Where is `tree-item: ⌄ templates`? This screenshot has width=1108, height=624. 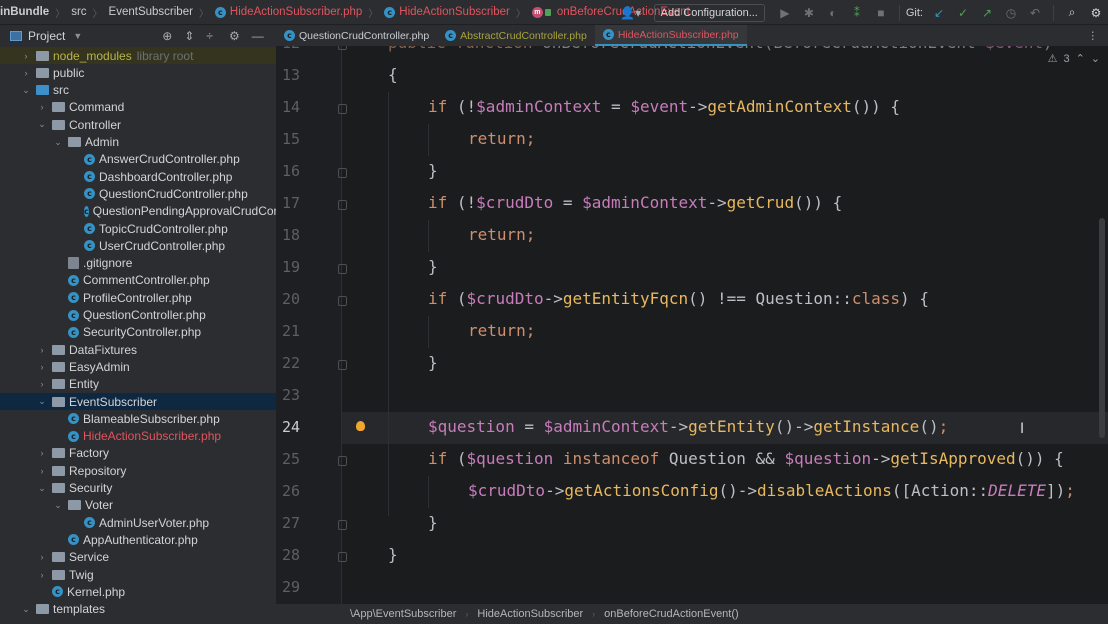 tree-item: ⌄ templates is located at coordinates (138, 609).